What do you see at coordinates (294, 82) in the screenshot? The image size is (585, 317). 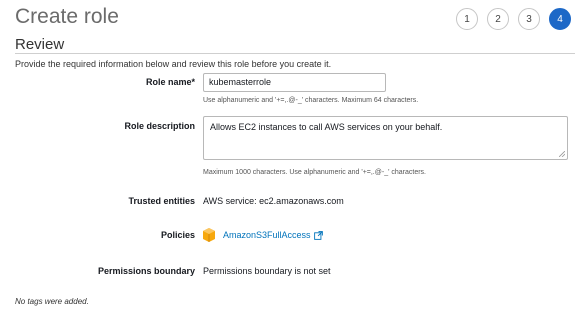 I see `role-name-input: kubemasterrole` at bounding box center [294, 82].